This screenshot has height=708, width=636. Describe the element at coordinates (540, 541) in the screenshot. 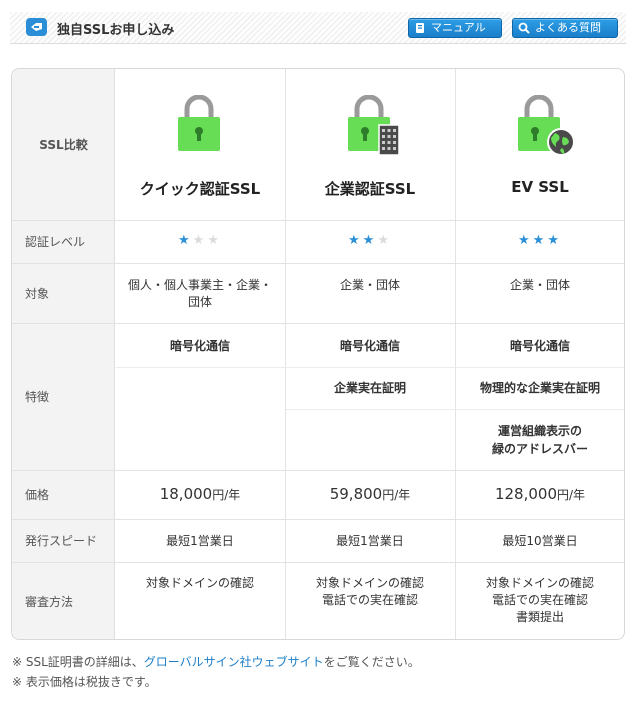

I see `speed-cell: 最短10営業日` at that location.